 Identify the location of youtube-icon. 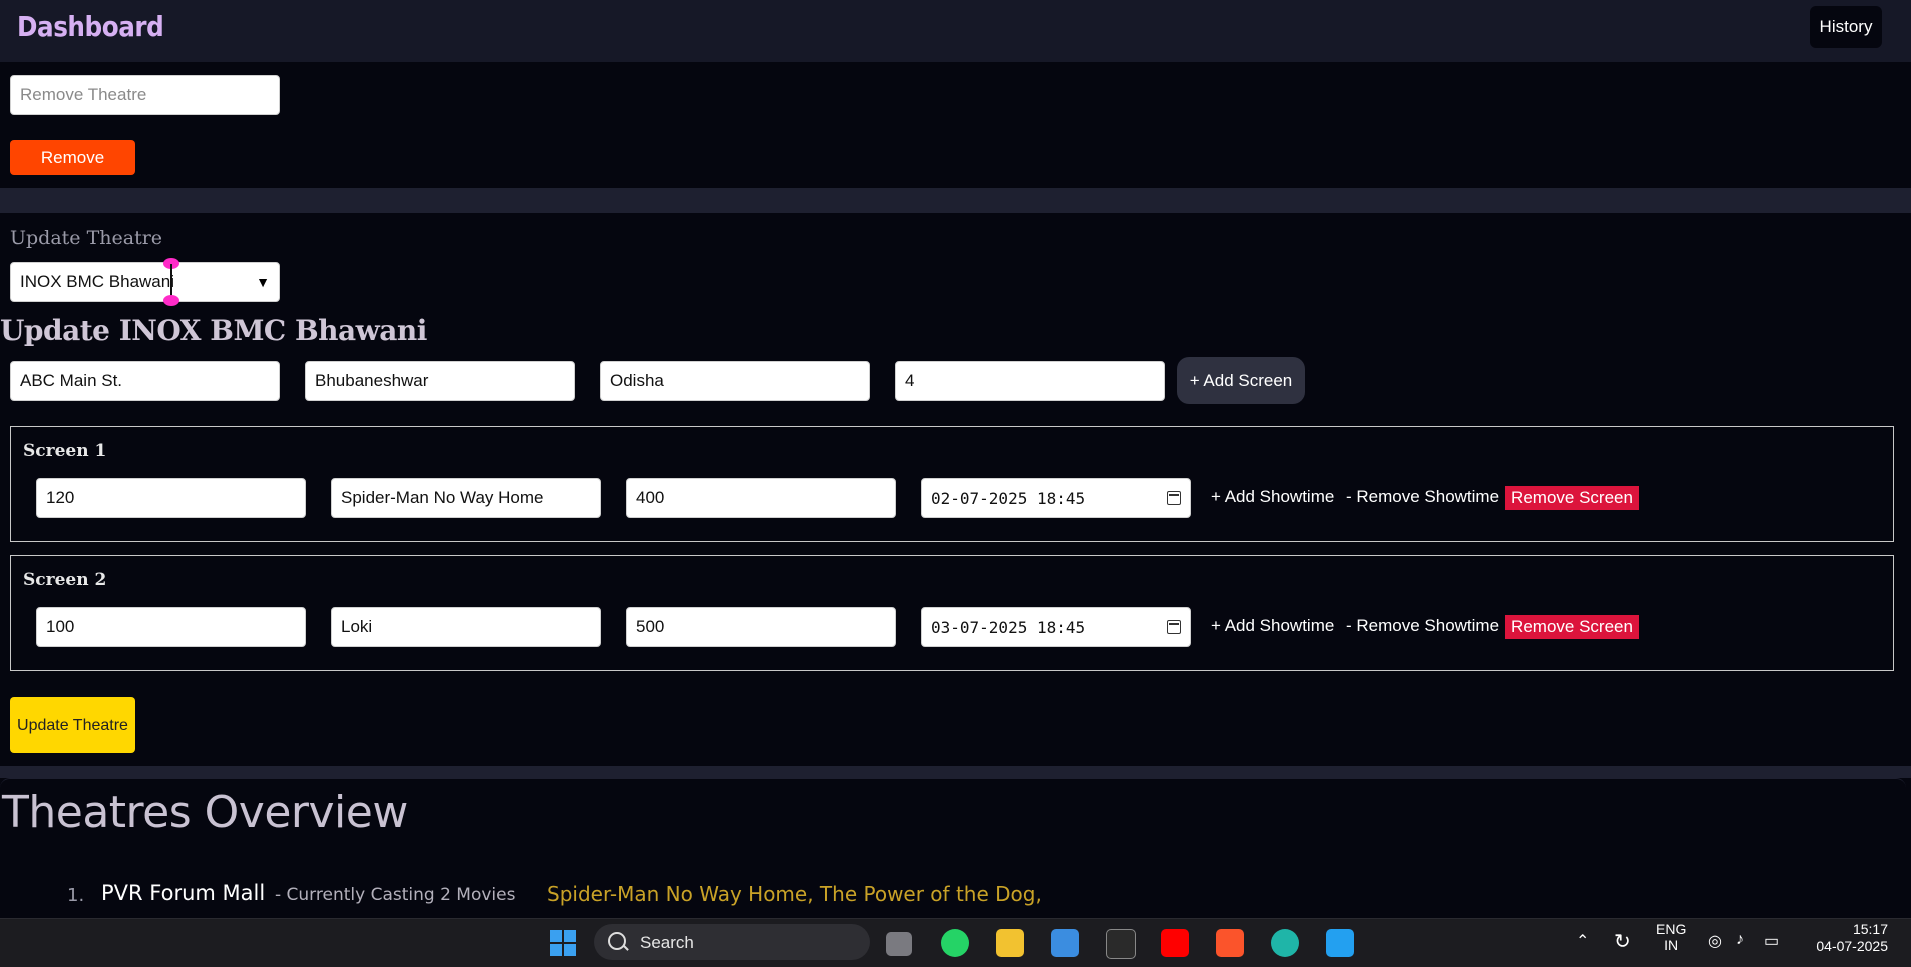
(1175, 943).